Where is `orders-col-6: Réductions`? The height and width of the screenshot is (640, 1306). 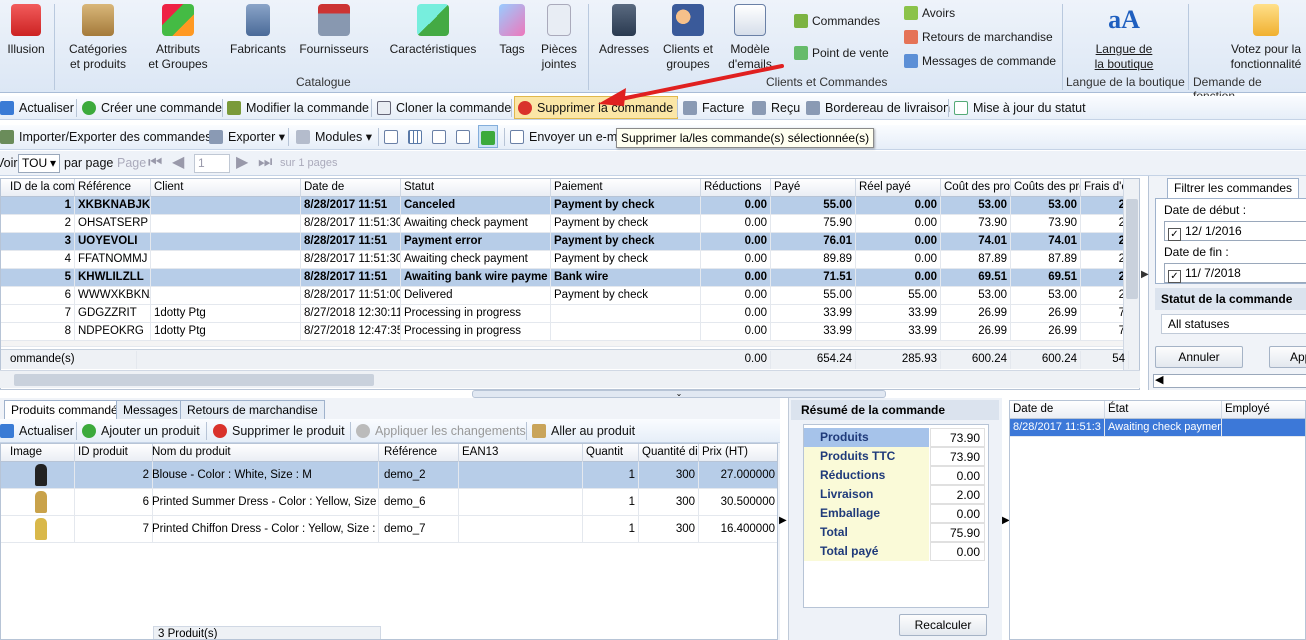 orders-col-6: Réductions is located at coordinates (736, 188).